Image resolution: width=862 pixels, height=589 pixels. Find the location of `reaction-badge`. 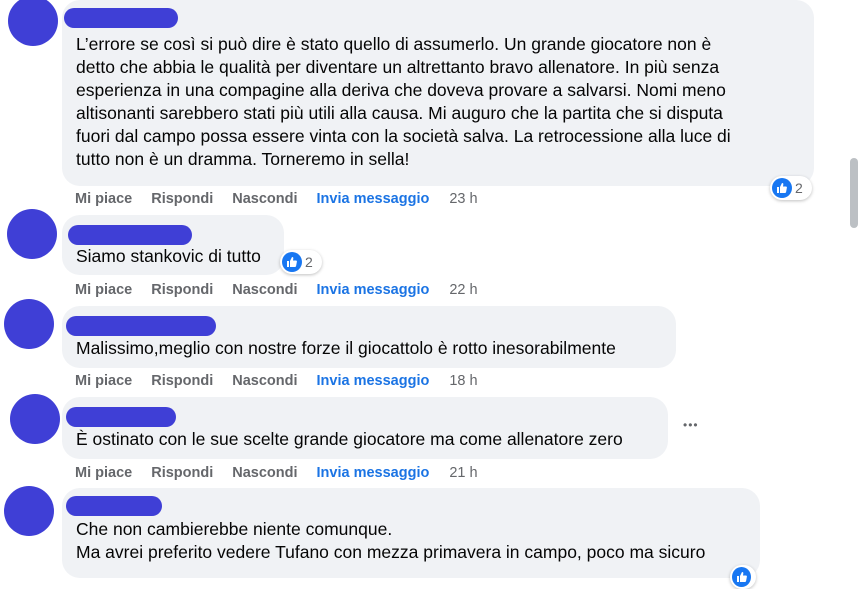

reaction-badge is located at coordinates (743, 577).